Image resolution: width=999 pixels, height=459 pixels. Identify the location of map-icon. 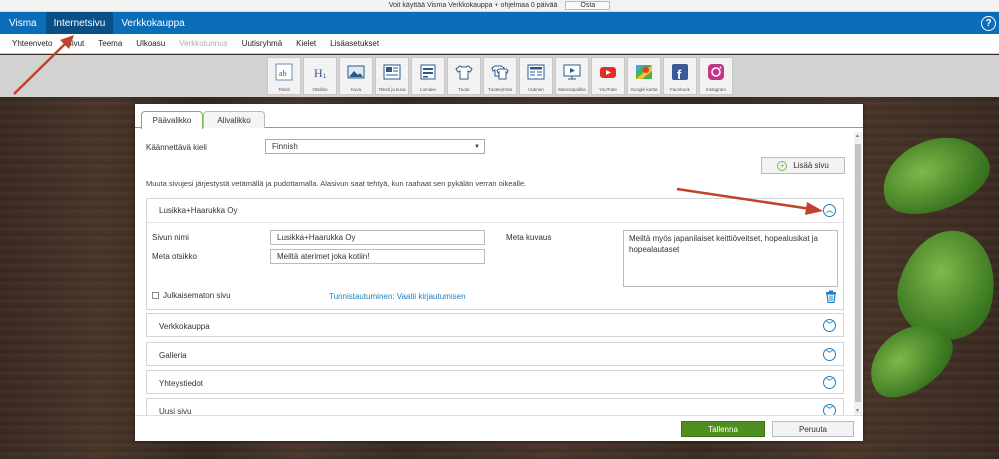
(644, 72).